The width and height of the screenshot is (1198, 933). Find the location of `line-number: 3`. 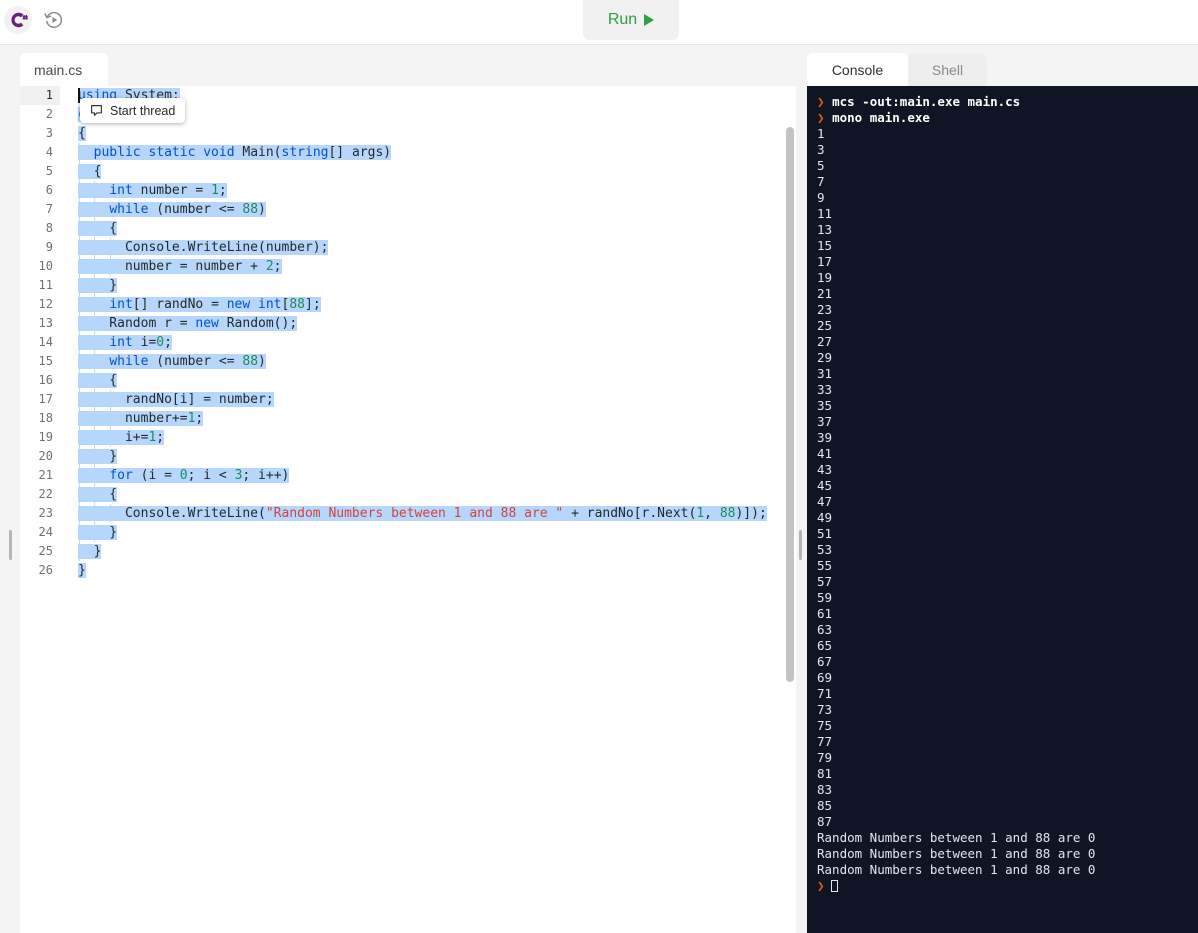

line-number: 3 is located at coordinates (49, 133).